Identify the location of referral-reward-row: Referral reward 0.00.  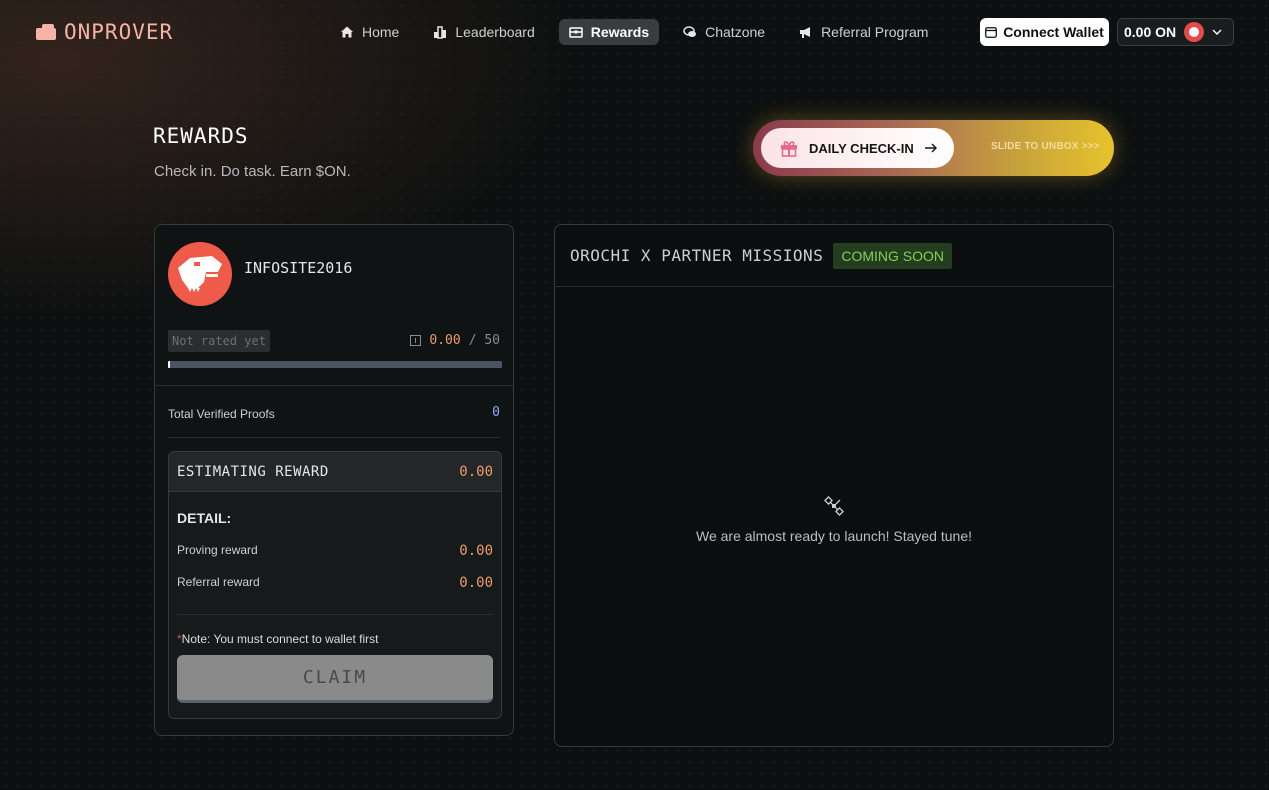
(335, 583).